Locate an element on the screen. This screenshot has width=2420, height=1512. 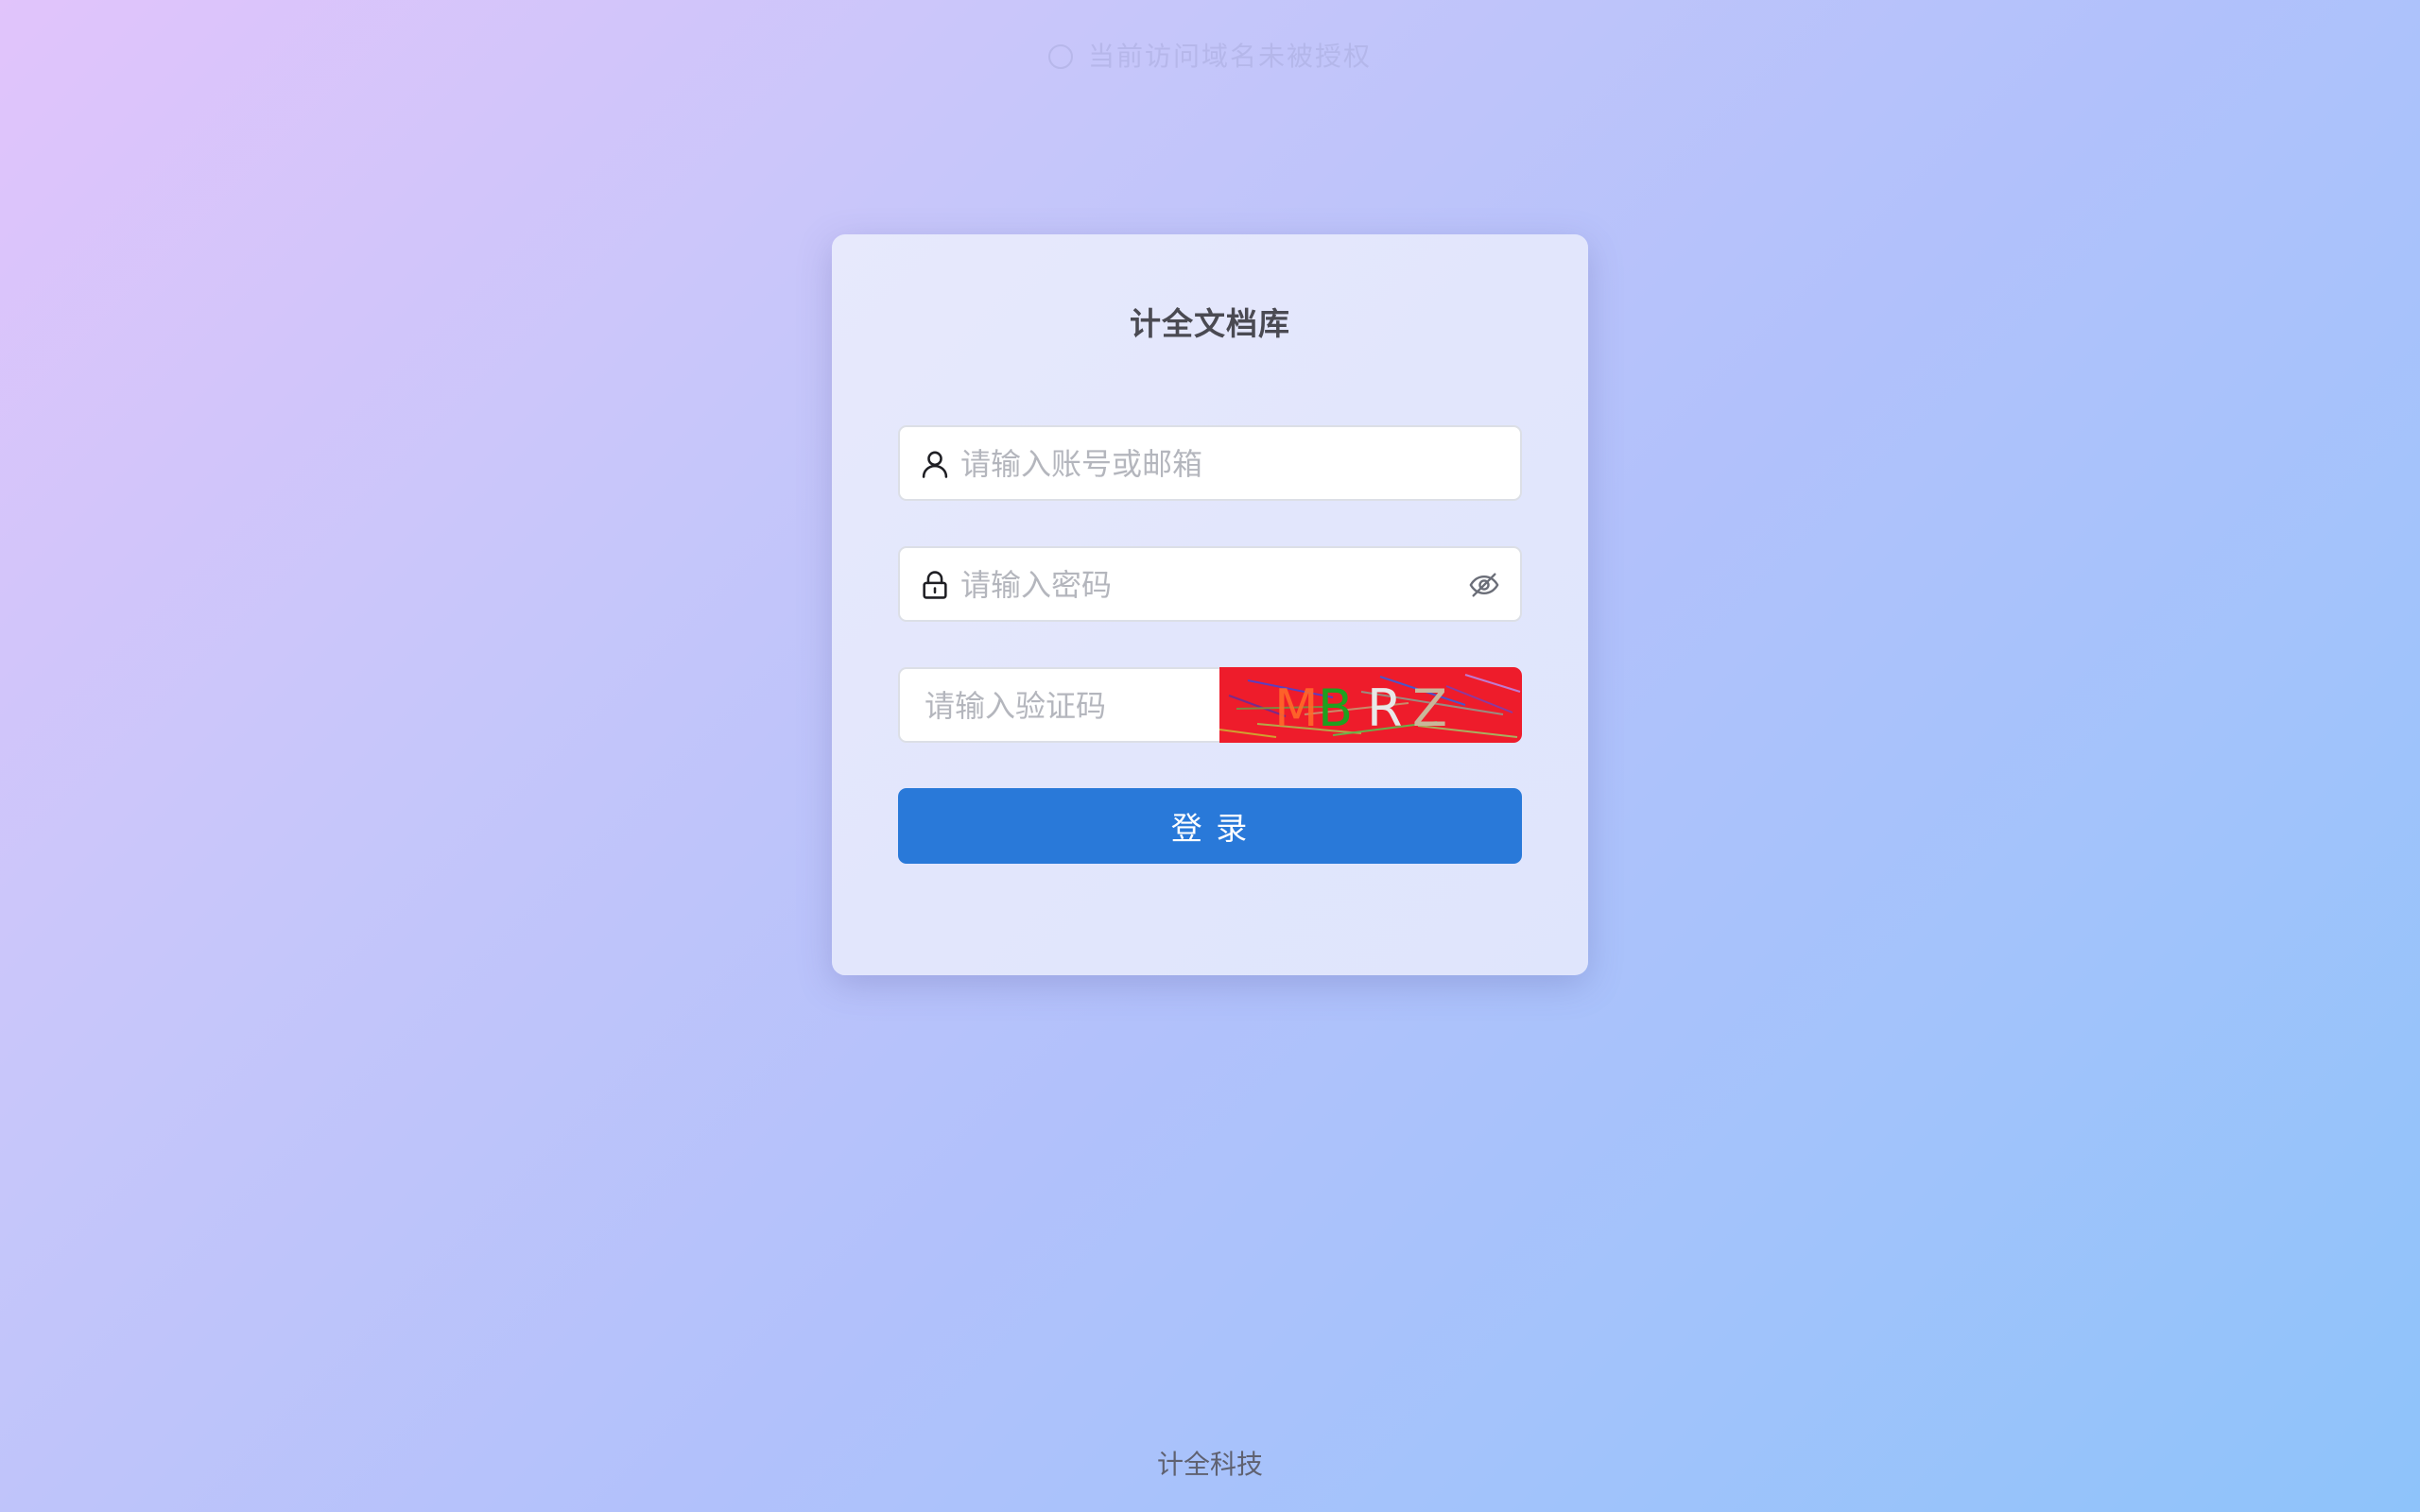
username-input is located at coordinates (1206, 464).